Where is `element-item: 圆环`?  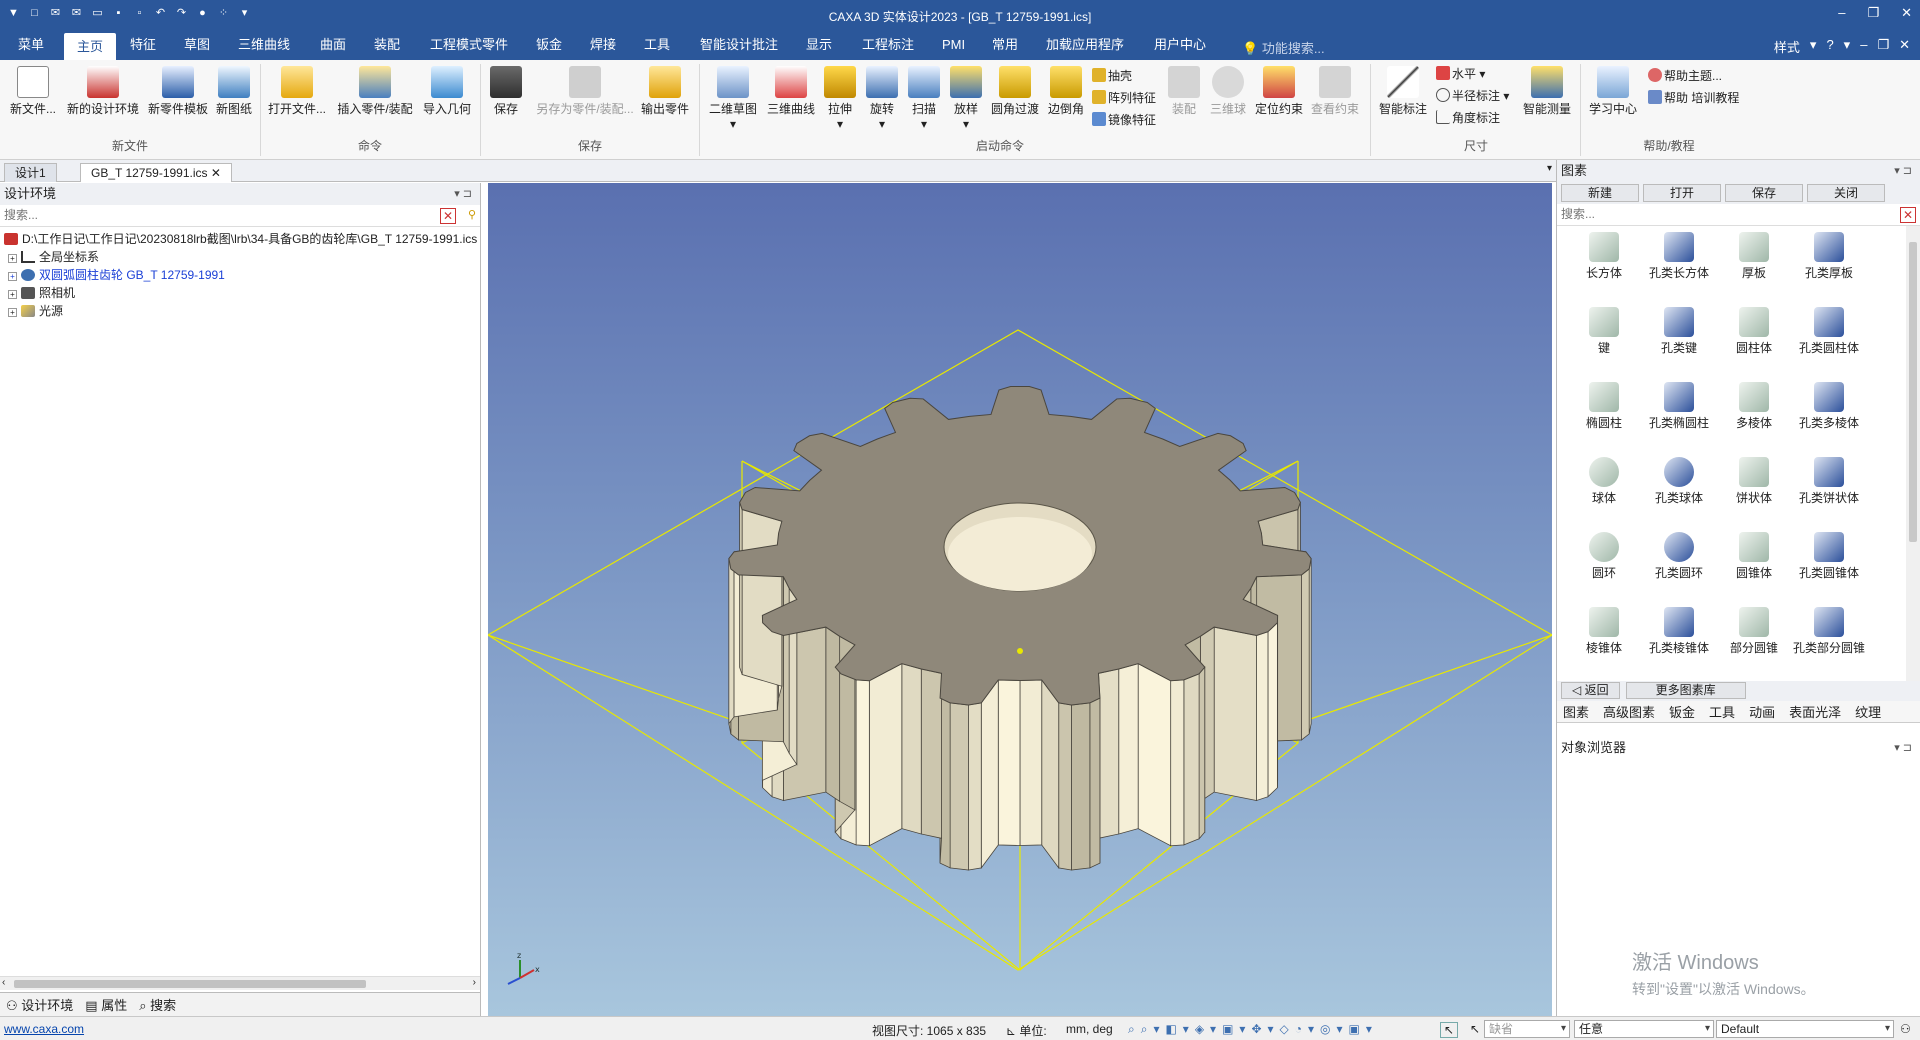
element-item: 圆环 is located at coordinates (1604, 556).